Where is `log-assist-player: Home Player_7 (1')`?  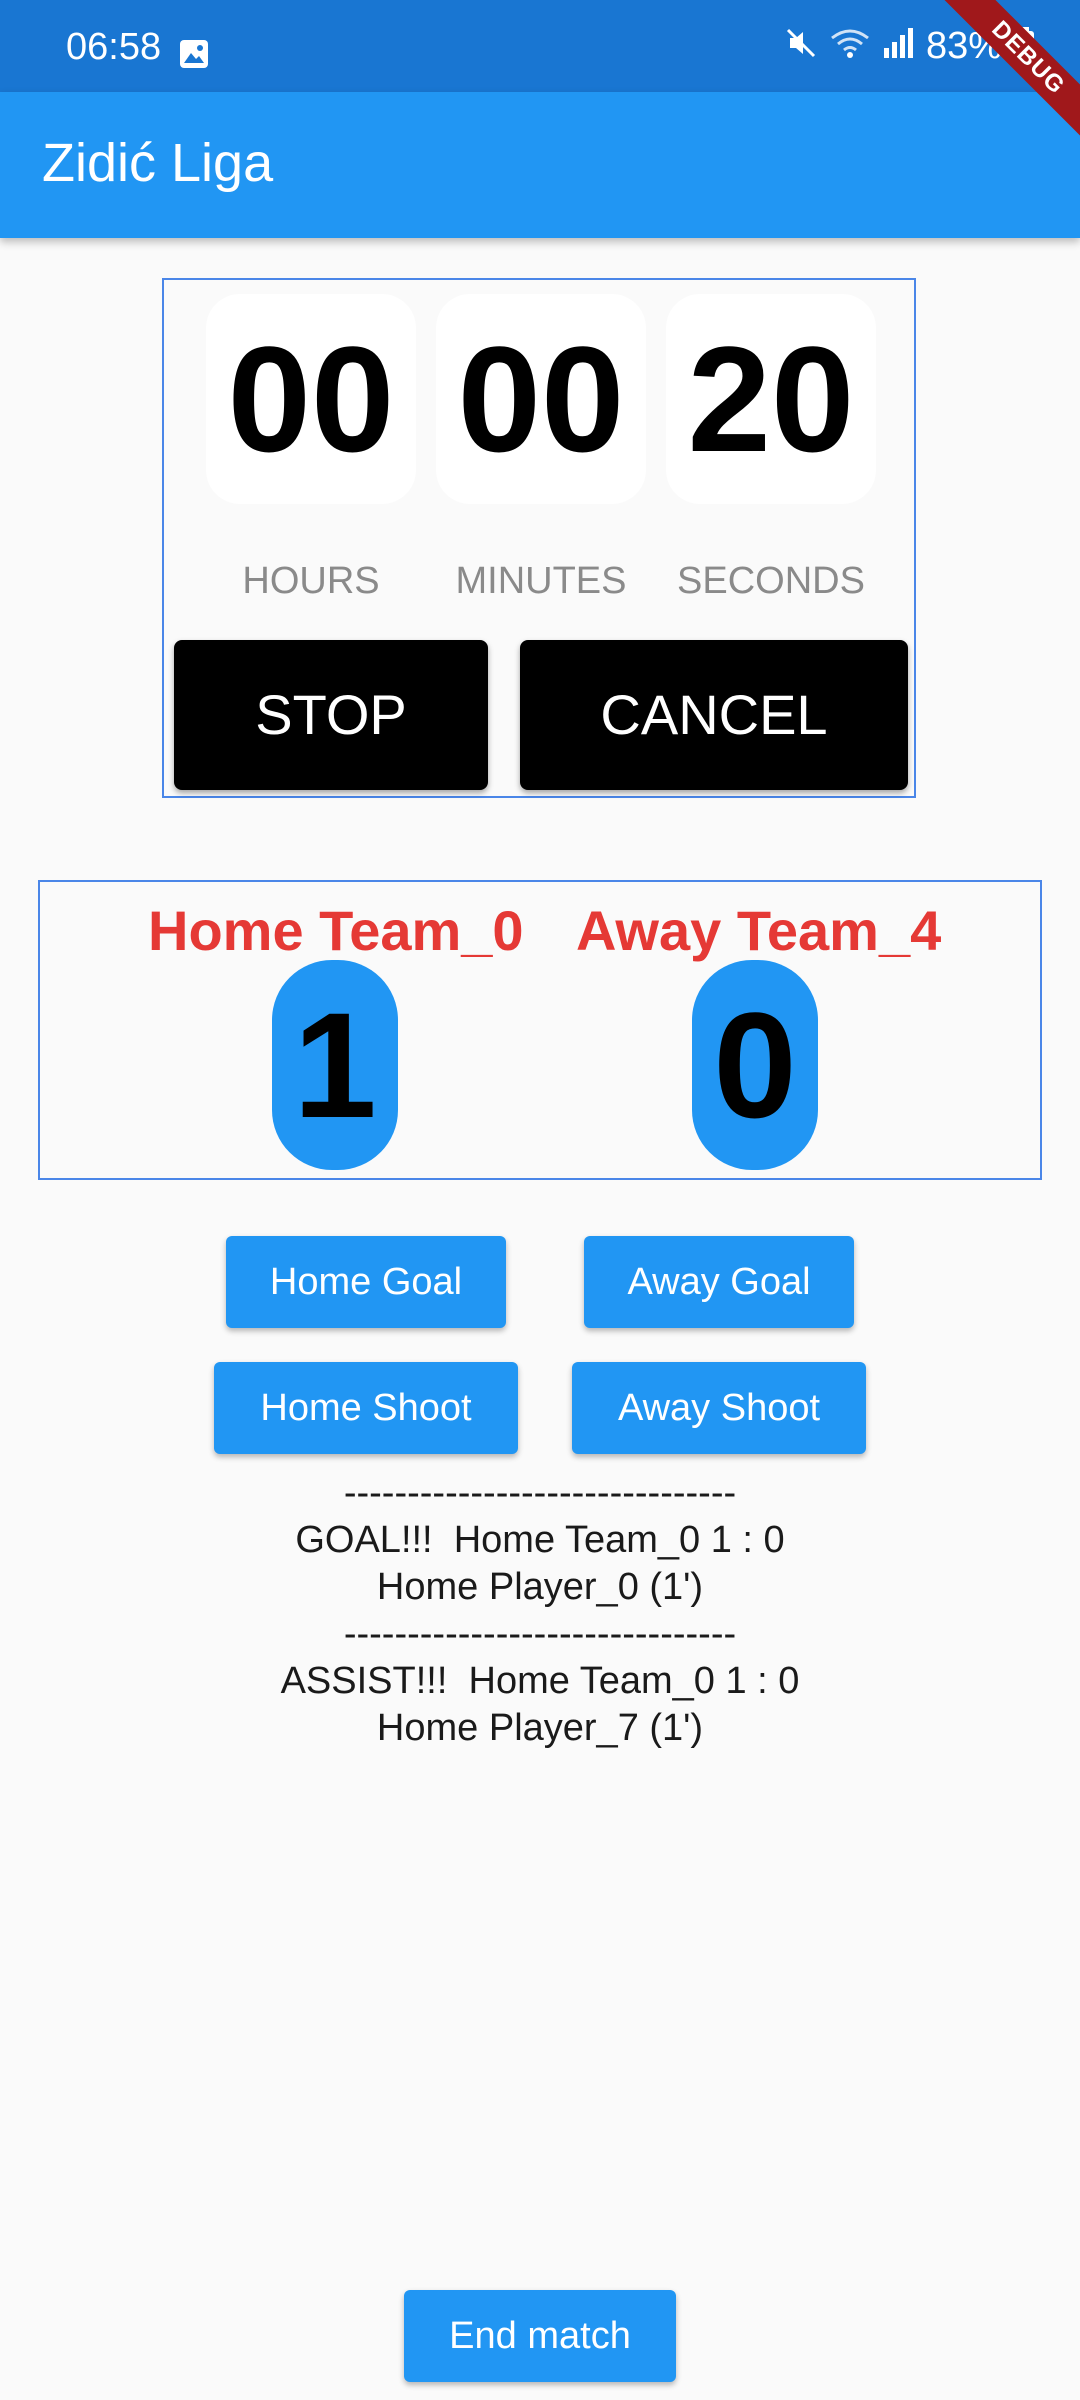
log-assist-player: Home Player_7 (1') is located at coordinates (540, 1728).